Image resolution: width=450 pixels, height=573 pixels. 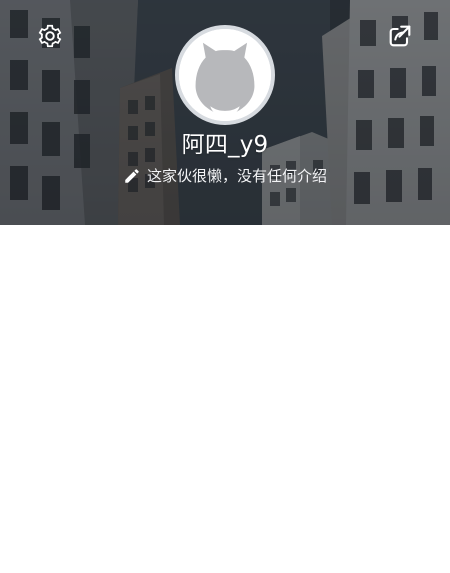 I want to click on edit-bio-button, so click(x=132, y=176).